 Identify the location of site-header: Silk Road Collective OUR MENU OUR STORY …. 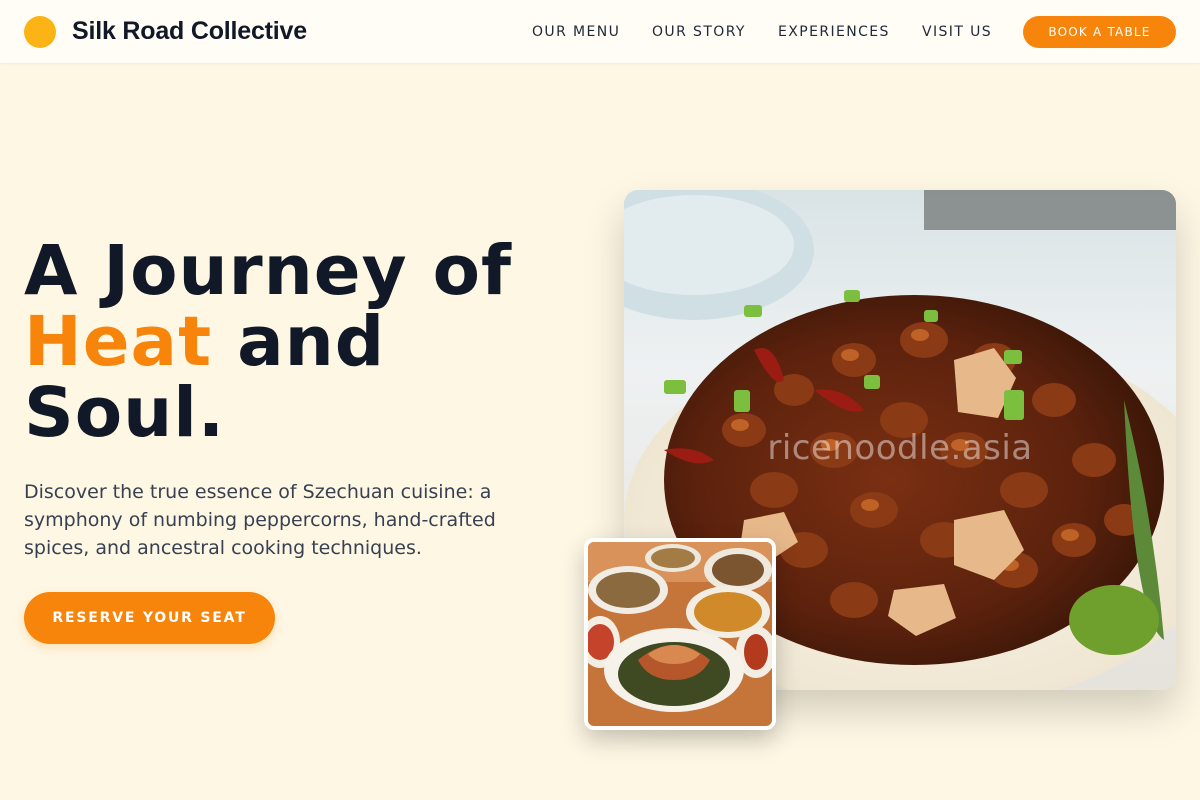
(600, 31).